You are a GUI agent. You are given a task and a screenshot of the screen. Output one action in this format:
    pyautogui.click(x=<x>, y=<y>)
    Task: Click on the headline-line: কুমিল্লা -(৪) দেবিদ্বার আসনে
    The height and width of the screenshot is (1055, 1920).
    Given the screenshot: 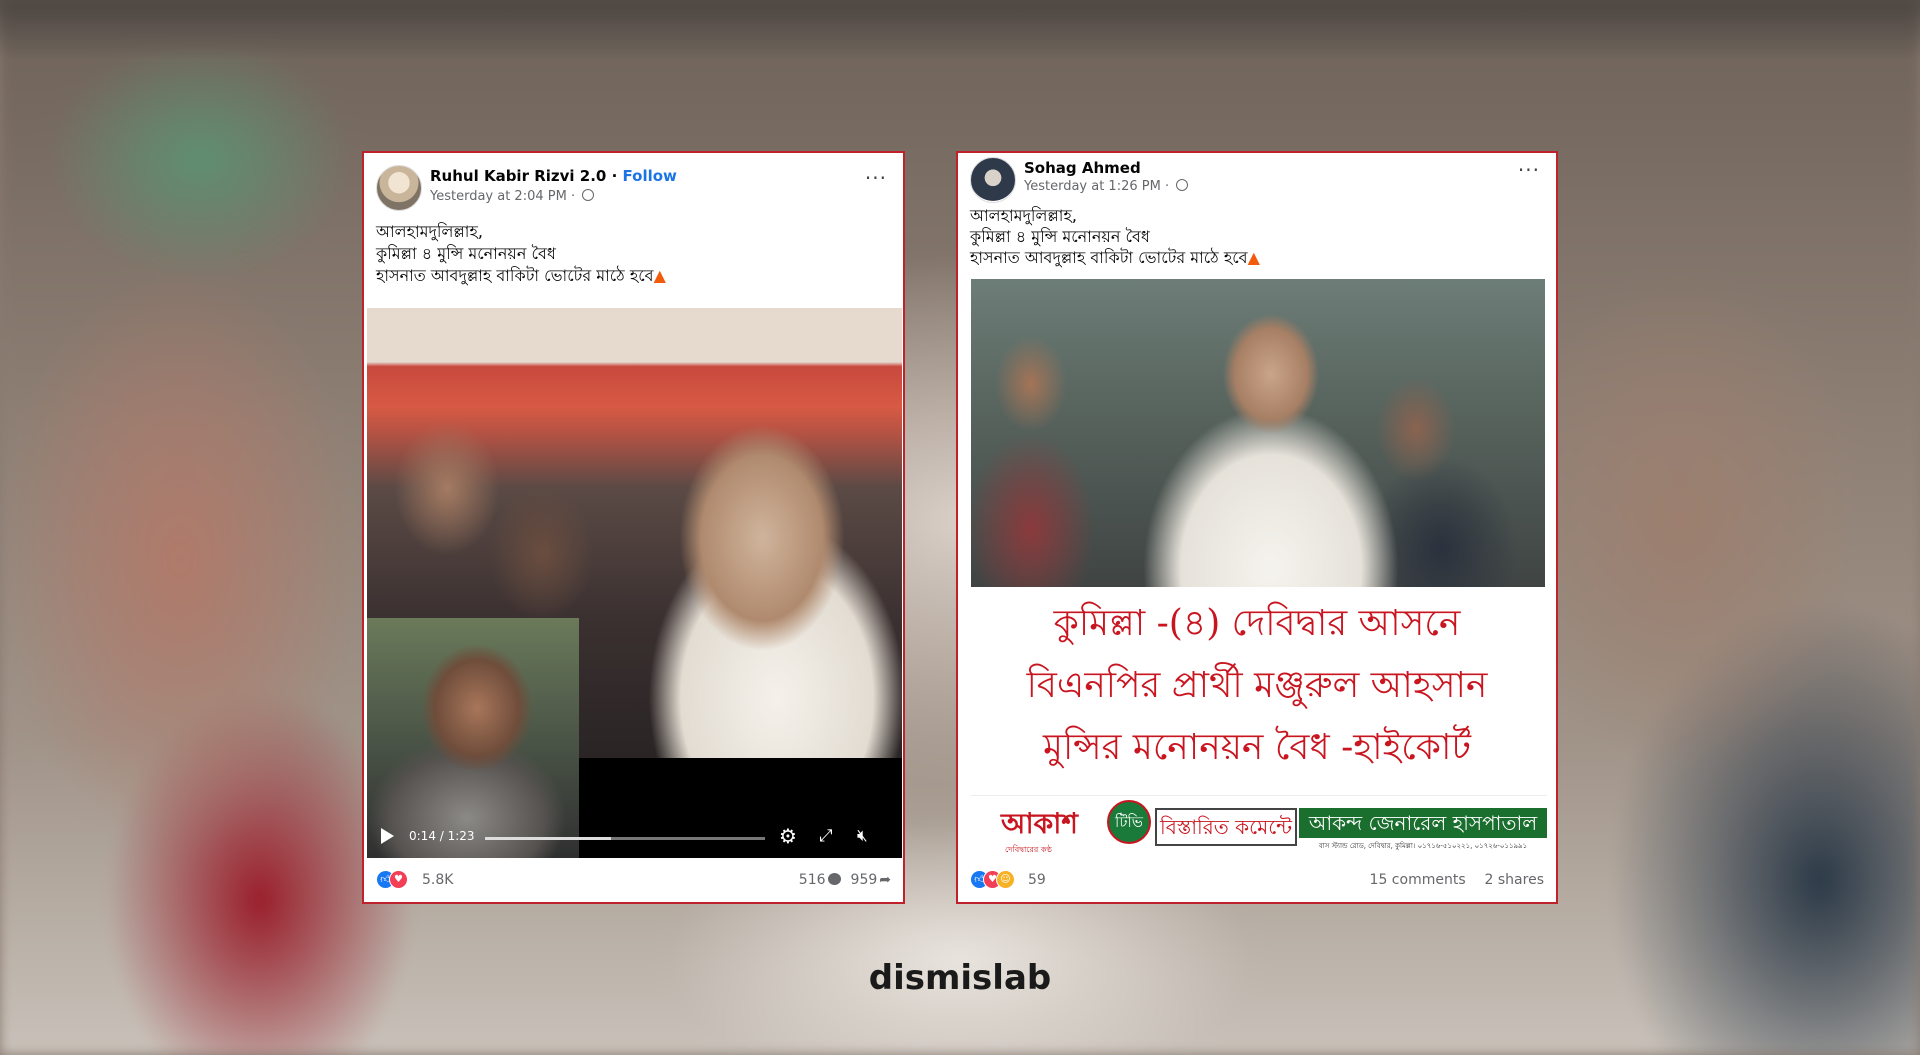 What is the action you would take?
    pyautogui.click(x=1257, y=623)
    